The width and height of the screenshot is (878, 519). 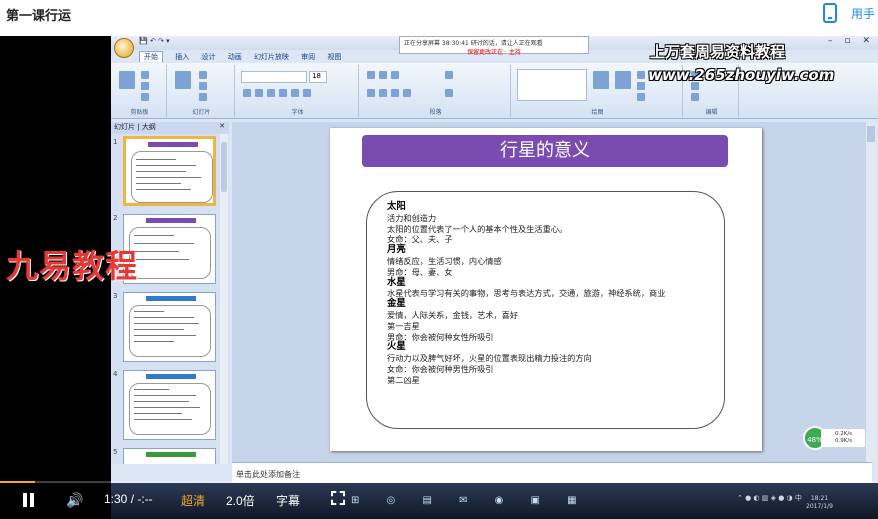 I want to click on indent-icon, so click(x=395, y=75).